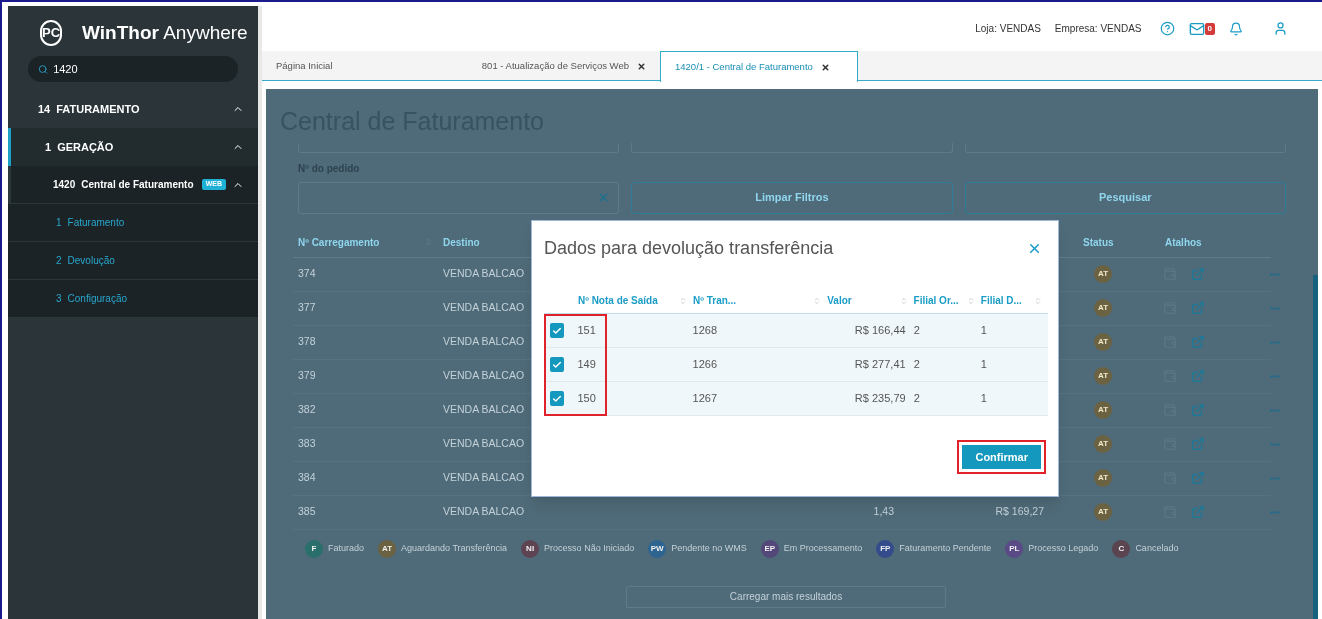  I want to click on table-cell-text: 385, so click(307, 512).